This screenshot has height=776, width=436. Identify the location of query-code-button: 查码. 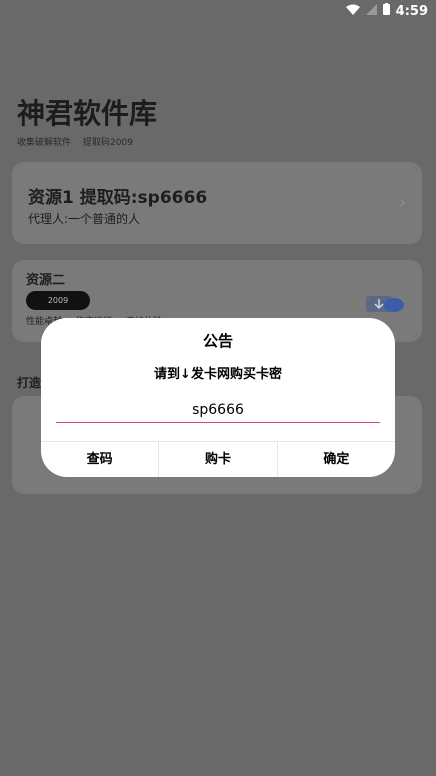
(100, 459).